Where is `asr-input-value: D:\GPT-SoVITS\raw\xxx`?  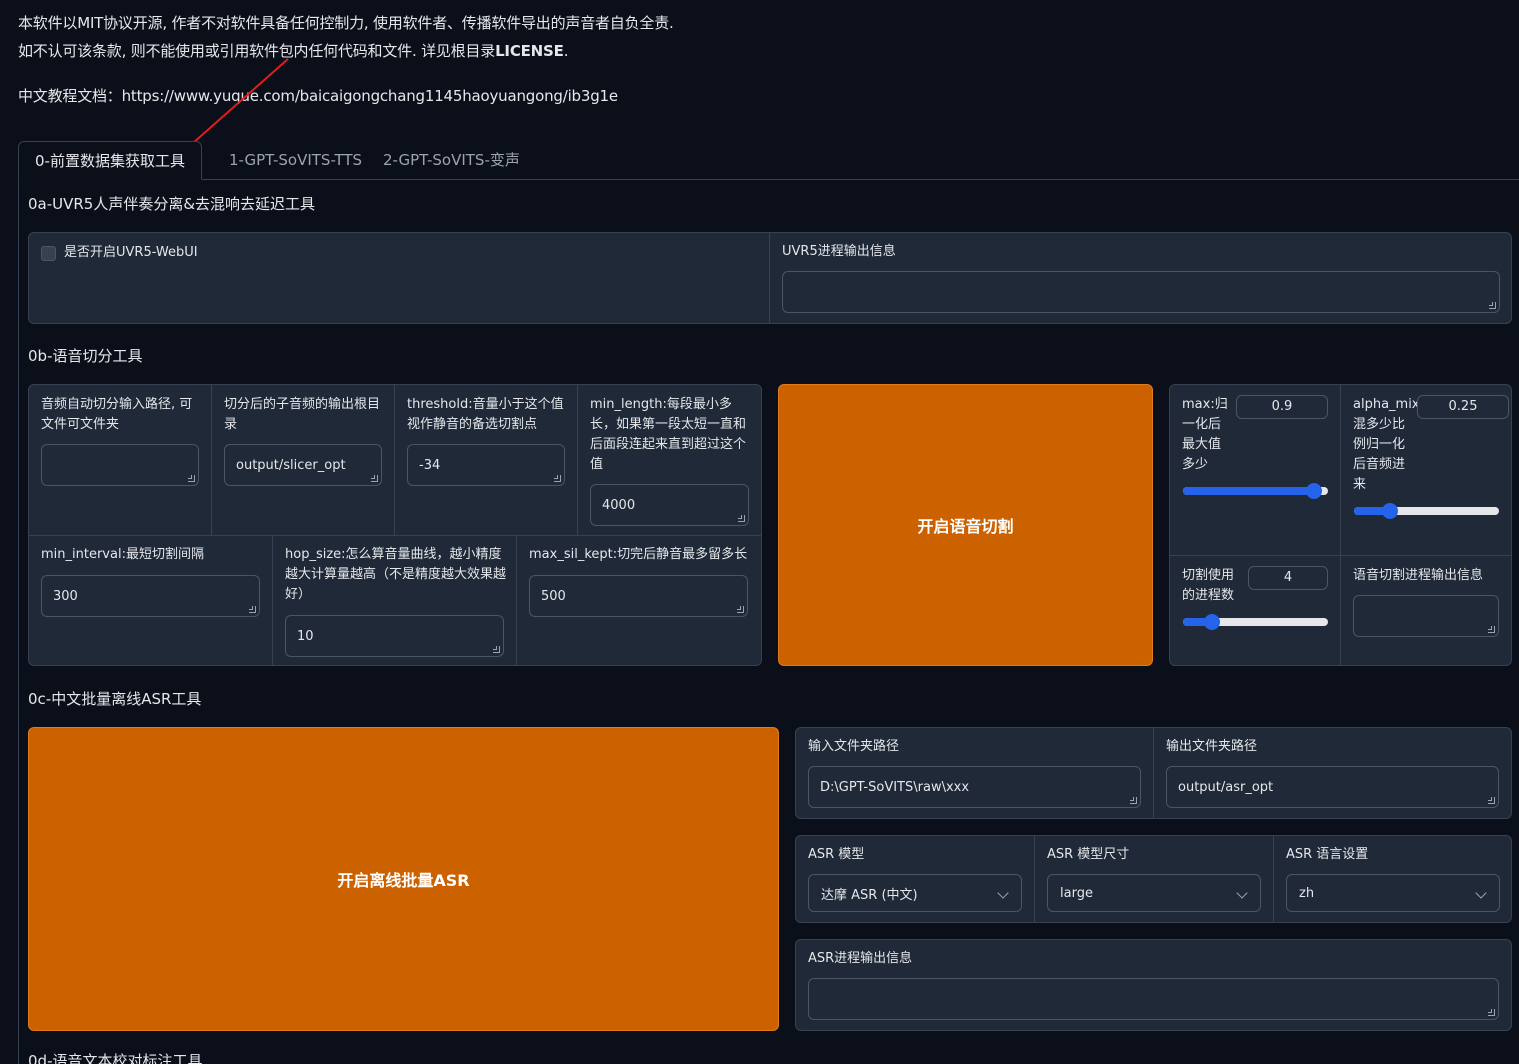
asr-input-value: D:\GPT-SoVITS\raw\xxx is located at coordinates (895, 787).